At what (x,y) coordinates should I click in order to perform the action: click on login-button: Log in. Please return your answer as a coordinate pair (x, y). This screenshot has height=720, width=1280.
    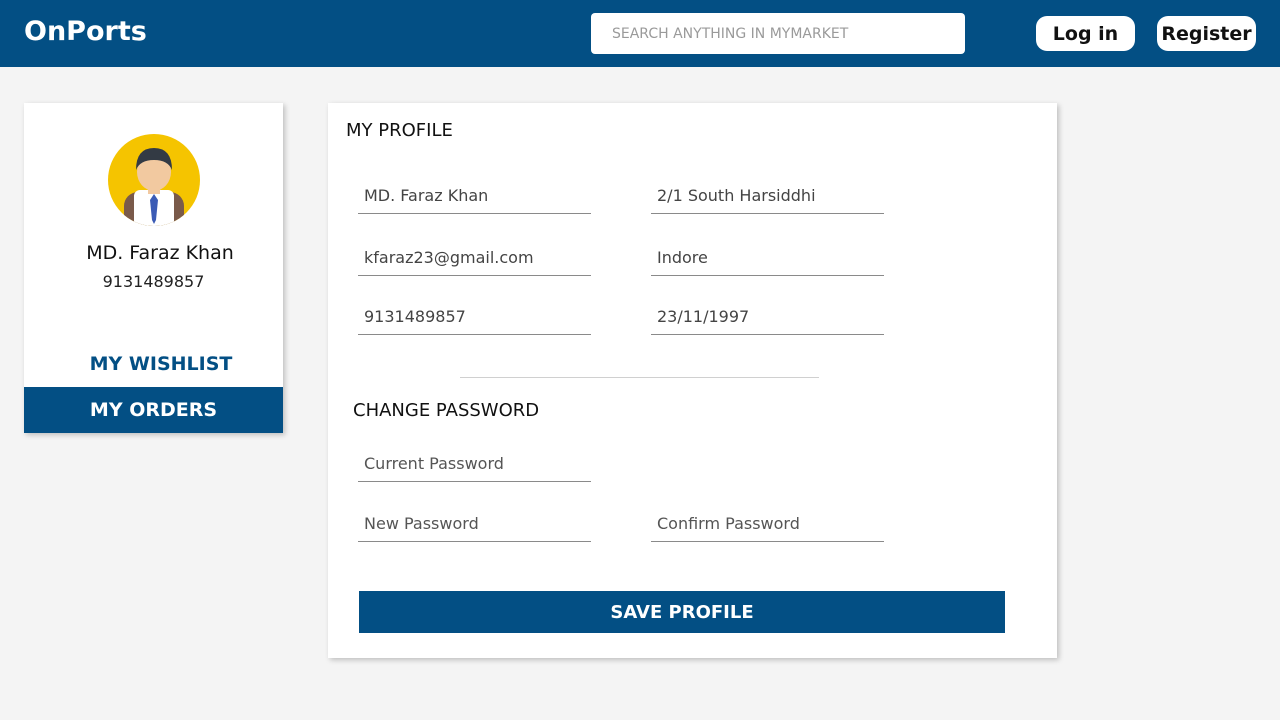
    Looking at the image, I should click on (1085, 33).